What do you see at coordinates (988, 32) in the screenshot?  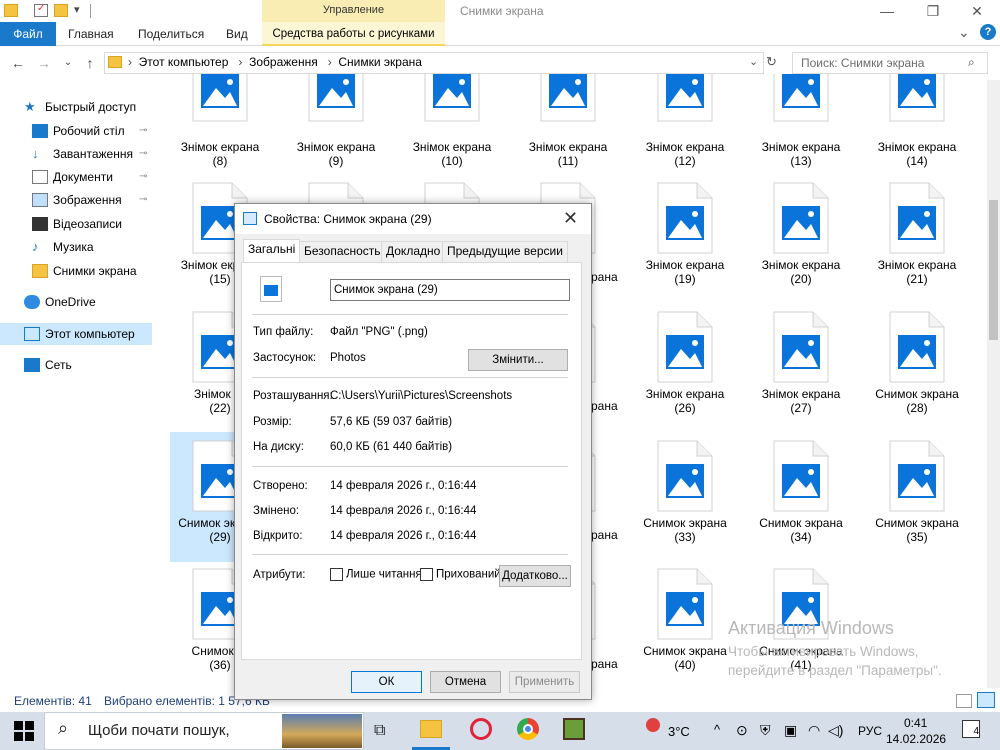 I see `help-icon: ?` at bounding box center [988, 32].